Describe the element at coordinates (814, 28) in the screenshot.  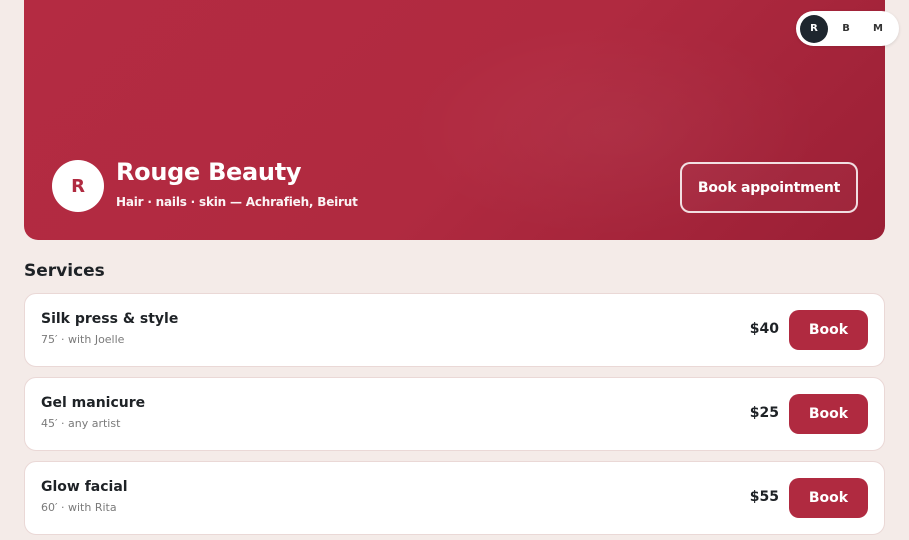
I see `switcher-option-r: R` at that location.